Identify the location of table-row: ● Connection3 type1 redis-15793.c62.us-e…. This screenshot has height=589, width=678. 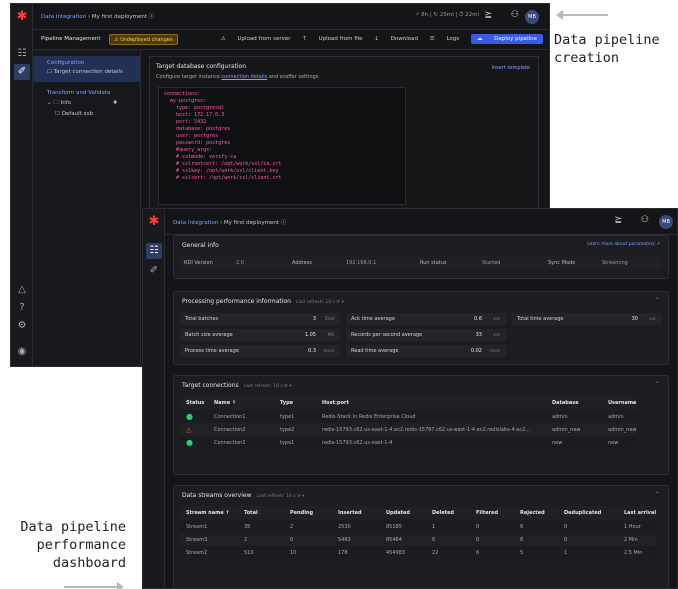
(408, 442).